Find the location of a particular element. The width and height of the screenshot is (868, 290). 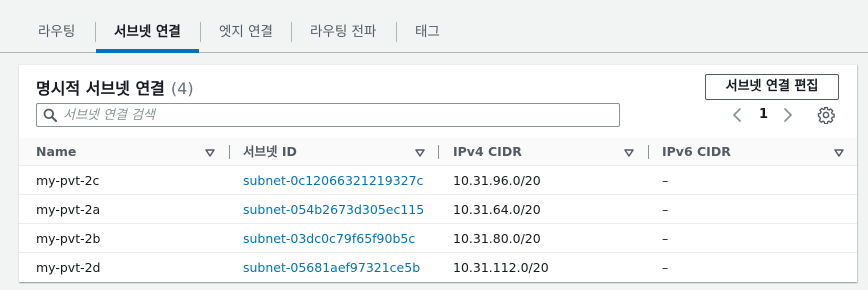

subnet-id-link: subnet-0c12066321219327c is located at coordinates (333, 180).